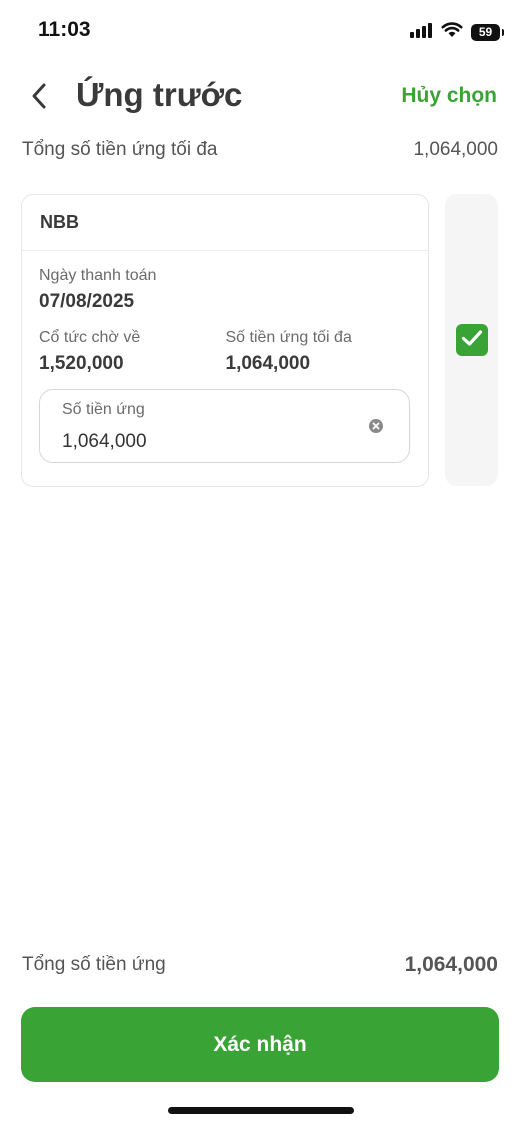 The image size is (520, 1125). What do you see at coordinates (98, 275) in the screenshot?
I see `payment-date-label: Ngày thanh toán` at bounding box center [98, 275].